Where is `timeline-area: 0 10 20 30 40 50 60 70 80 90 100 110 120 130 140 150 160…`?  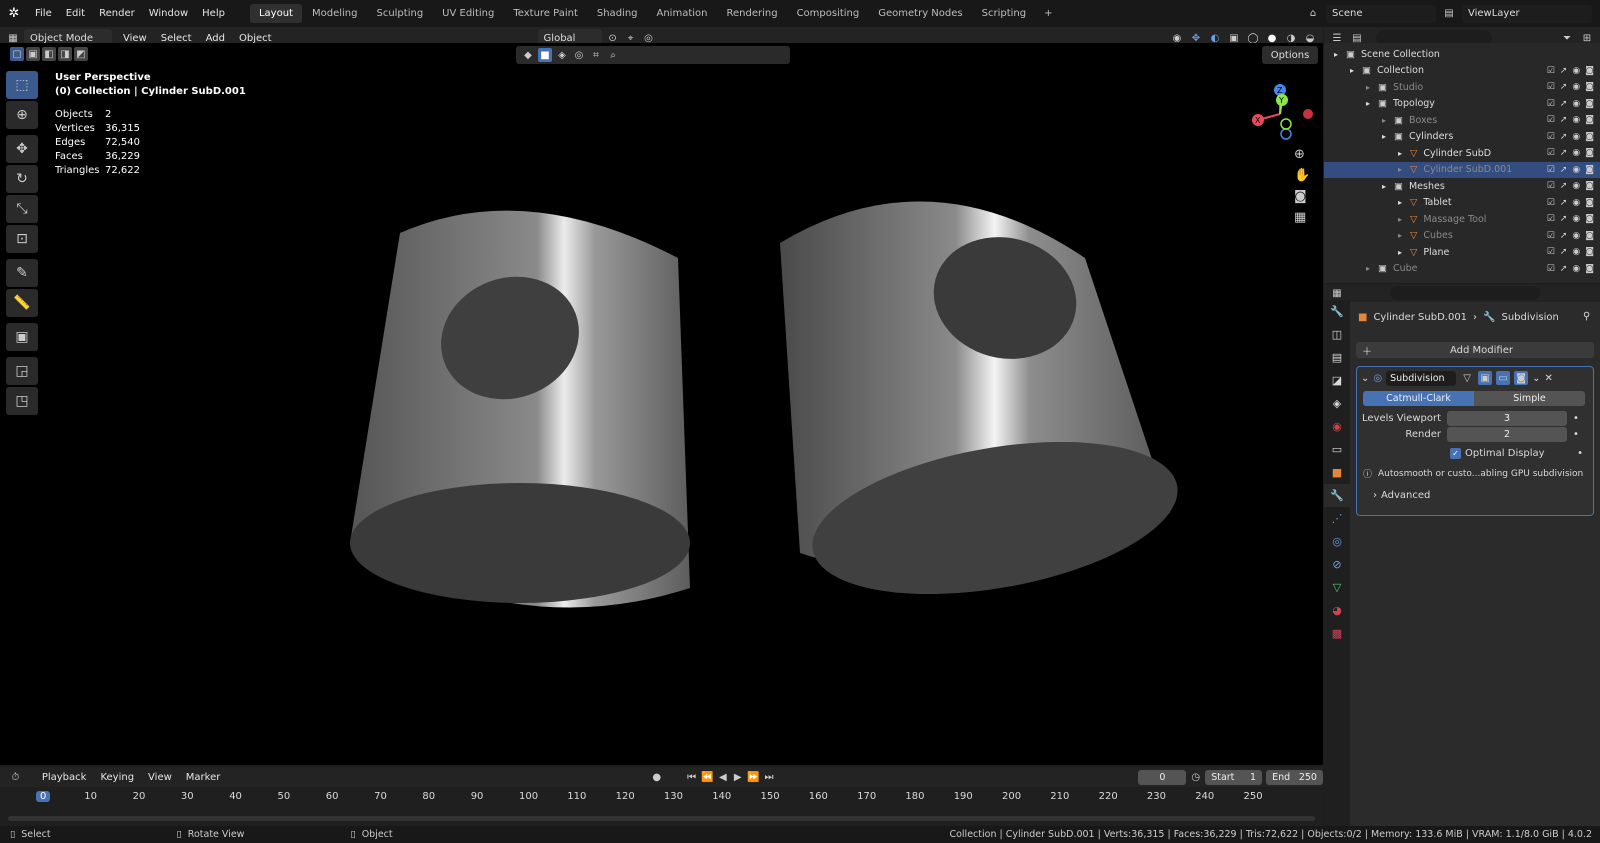 timeline-area: 0 10 20 30 40 50 60 70 80 90 100 110 120 130 140 150 160… is located at coordinates (661, 806).